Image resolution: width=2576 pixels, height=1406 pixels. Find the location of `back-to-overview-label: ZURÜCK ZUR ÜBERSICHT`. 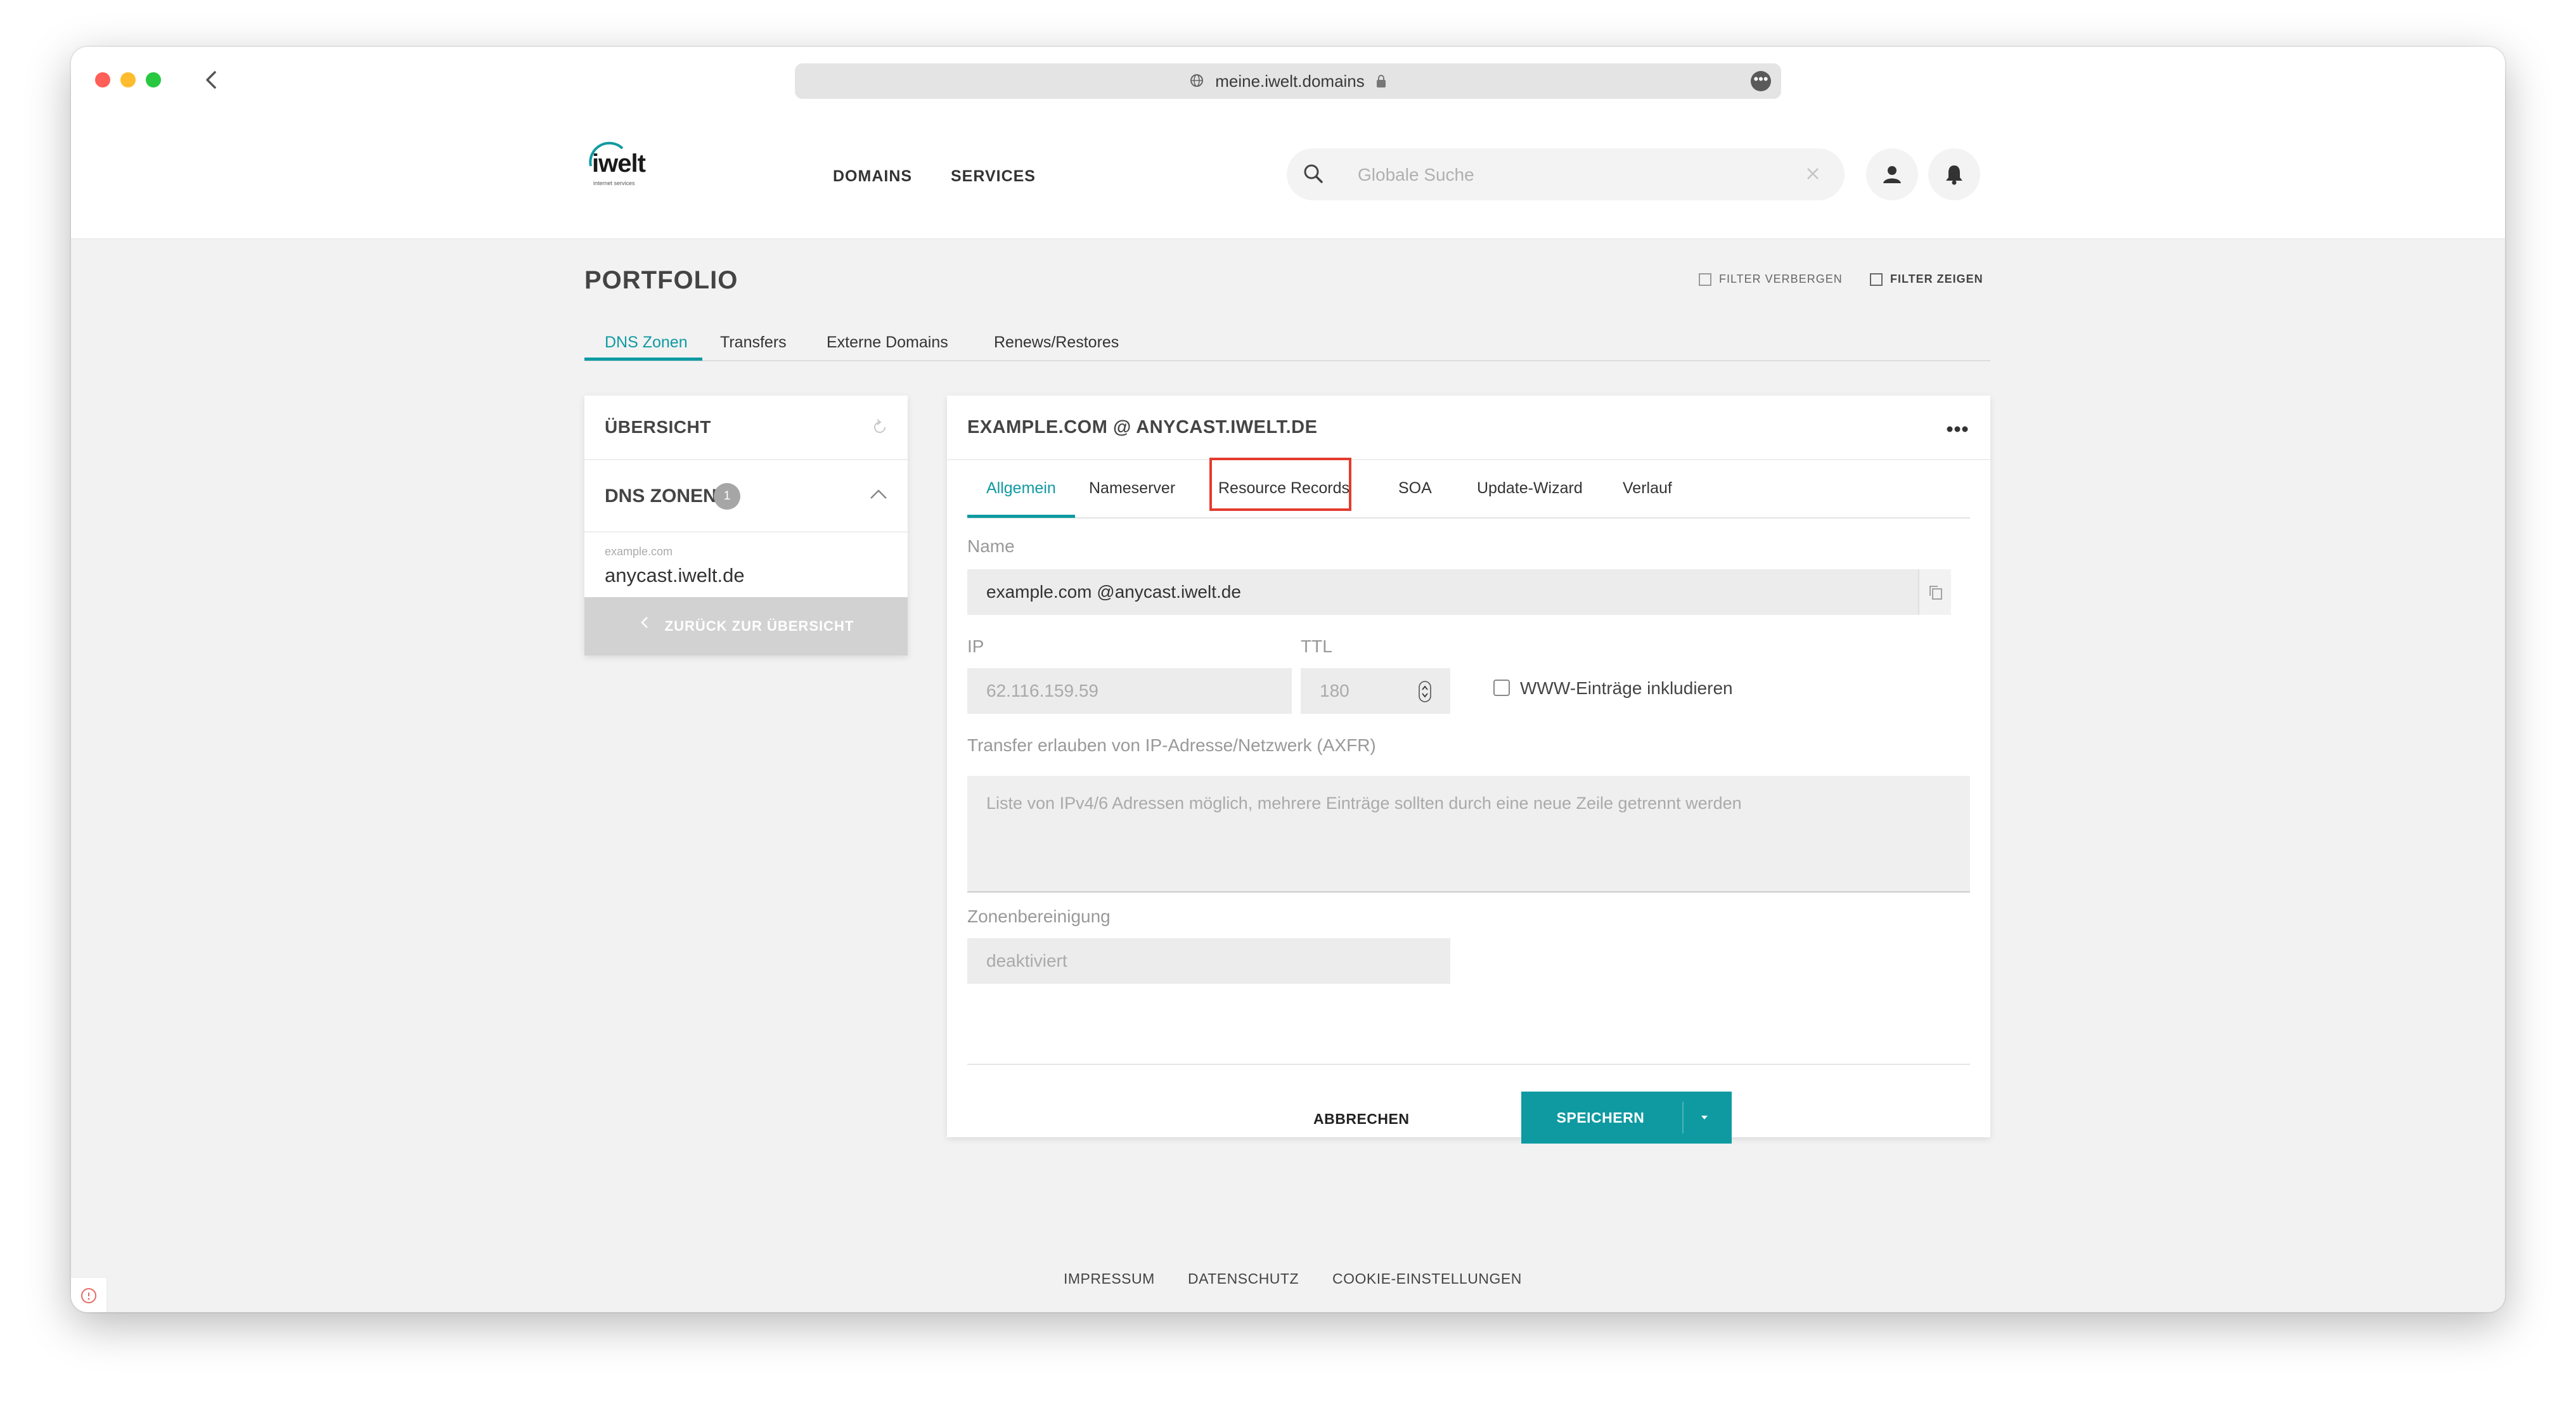

back-to-overview-label: ZURÜCK ZUR ÜBERSICHT is located at coordinates (759, 626).